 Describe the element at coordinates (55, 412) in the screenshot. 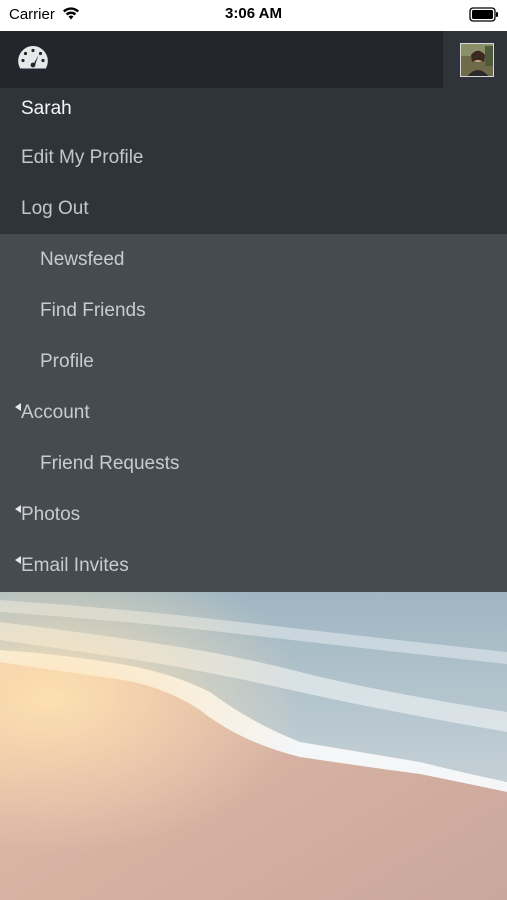

I see `menu-item-label: Account` at that location.